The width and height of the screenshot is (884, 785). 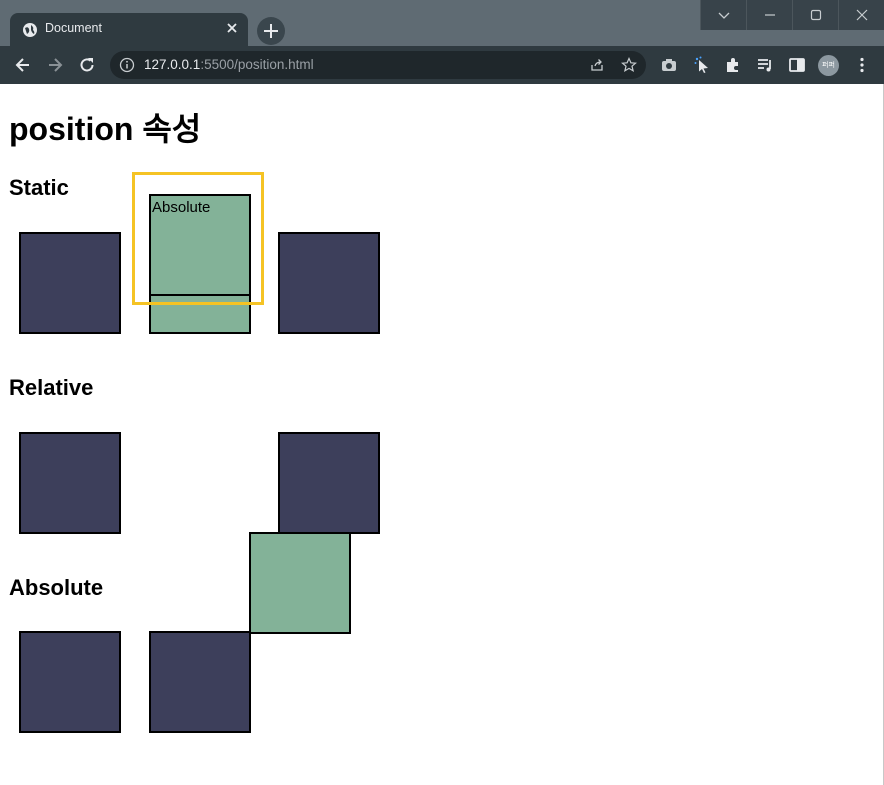 What do you see at coordinates (669, 65) in the screenshot?
I see `camera-icon` at bounding box center [669, 65].